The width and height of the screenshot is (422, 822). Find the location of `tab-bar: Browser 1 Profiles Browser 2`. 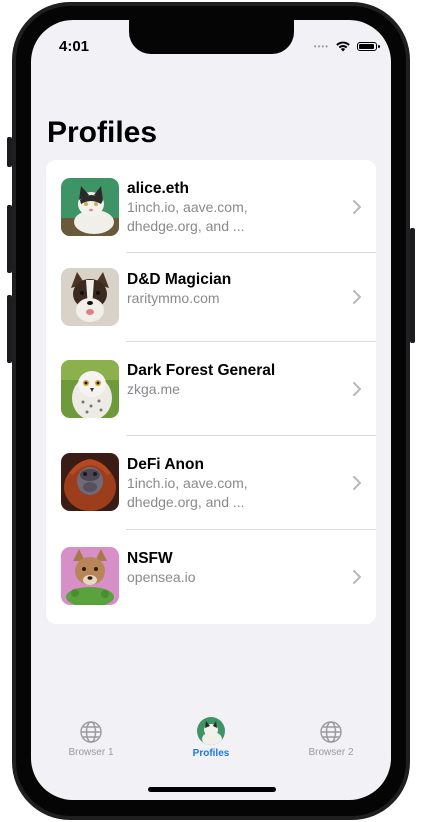

tab-bar: Browser 1 Profiles Browser 2 is located at coordinates (211, 743).